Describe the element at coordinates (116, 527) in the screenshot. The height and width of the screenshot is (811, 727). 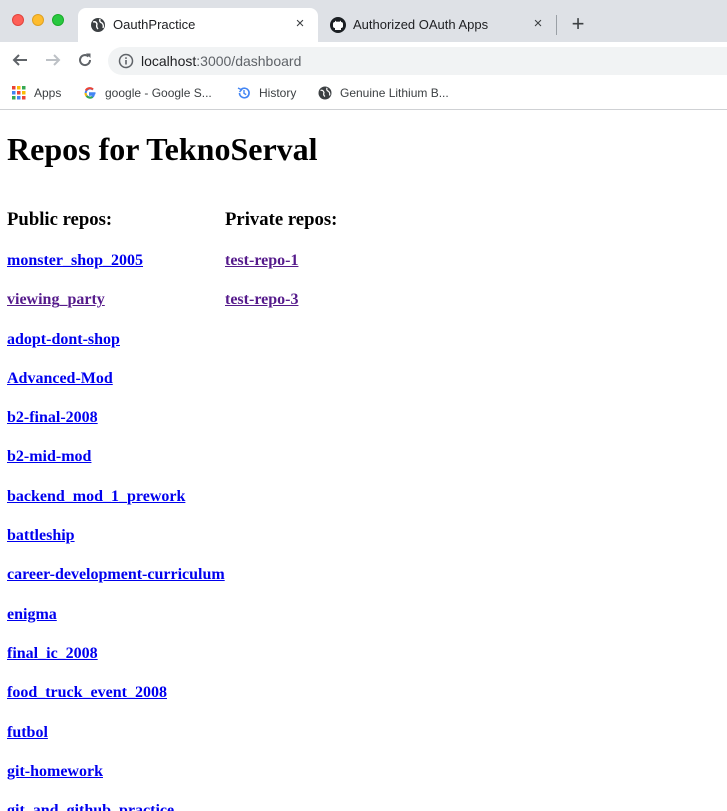
I see `list-item: battleship` at that location.